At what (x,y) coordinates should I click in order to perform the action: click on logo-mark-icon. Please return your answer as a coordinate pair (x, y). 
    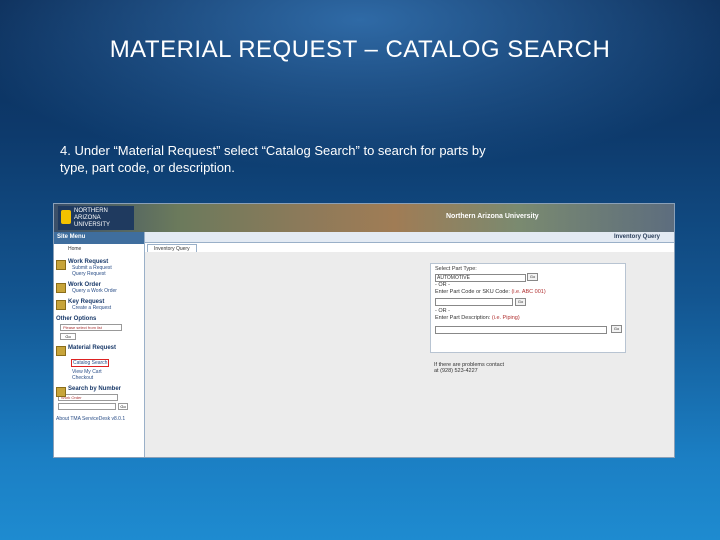
    Looking at the image, I should click on (66, 217).